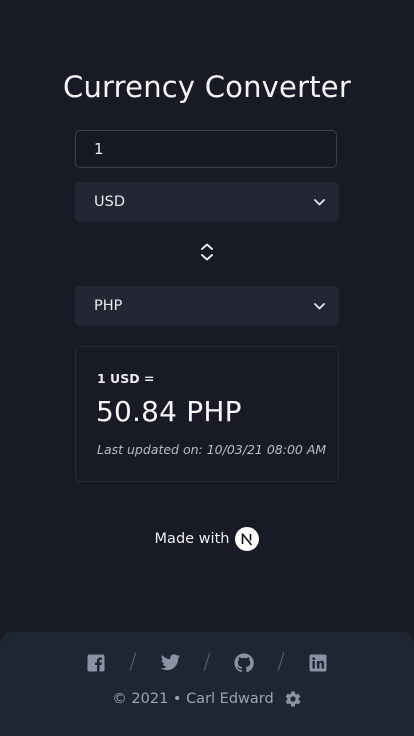 The height and width of the screenshot is (736, 414). Describe the element at coordinates (207, 202) in the screenshot. I see `from-currency-select: USD` at that location.